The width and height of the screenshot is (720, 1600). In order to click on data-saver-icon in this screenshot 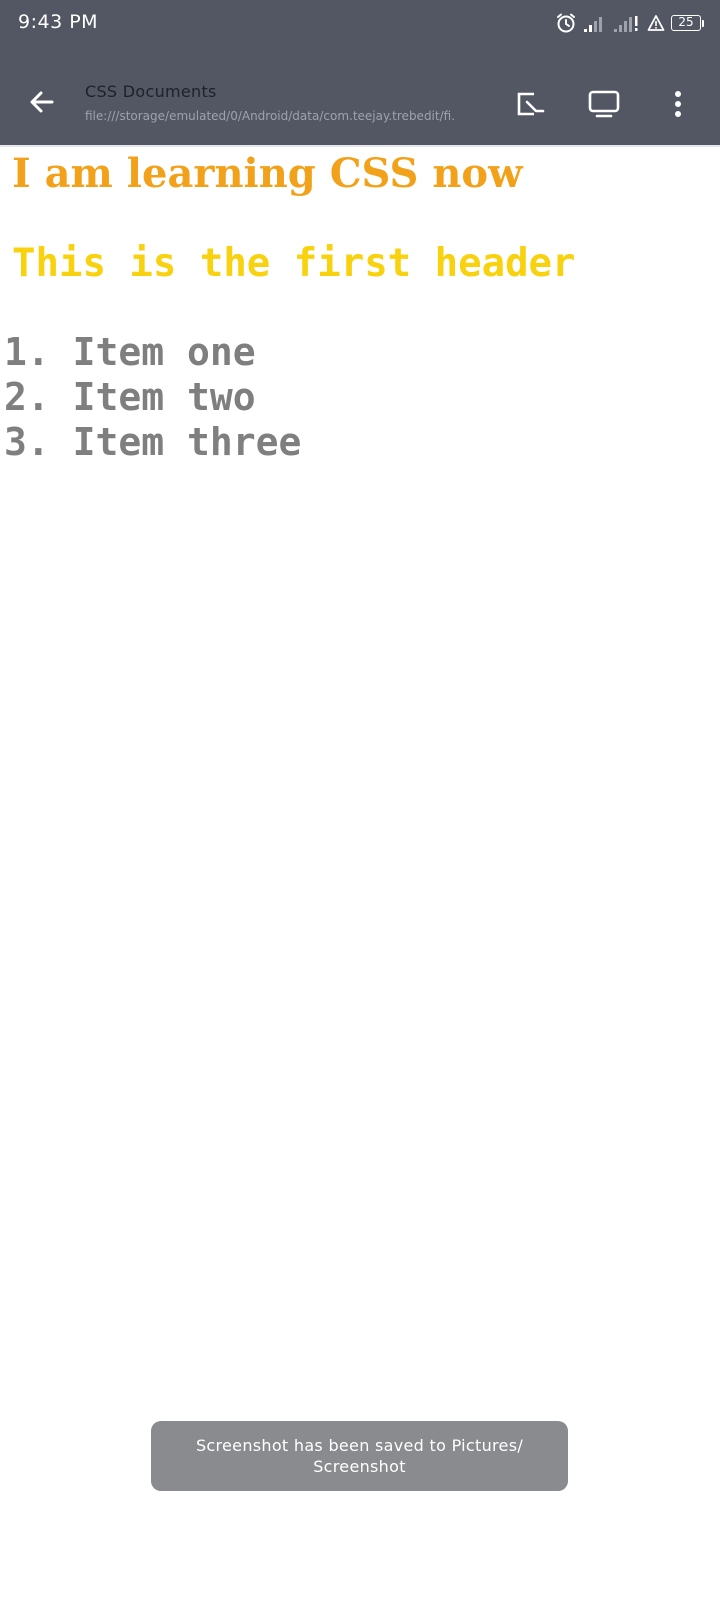, I will do `click(656, 23)`.